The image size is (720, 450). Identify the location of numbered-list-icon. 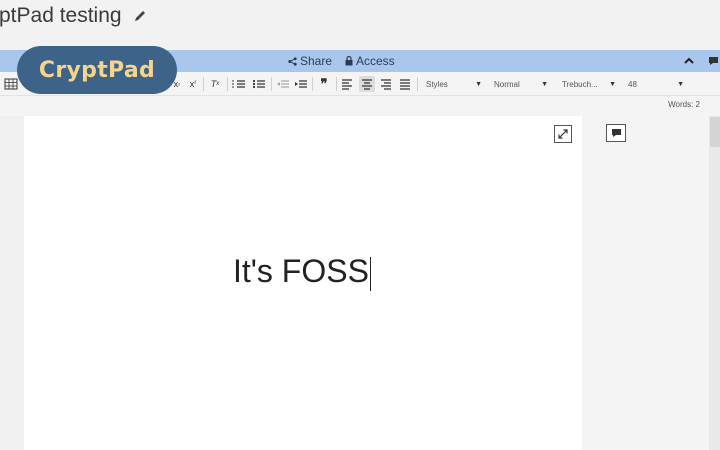
(239, 84).